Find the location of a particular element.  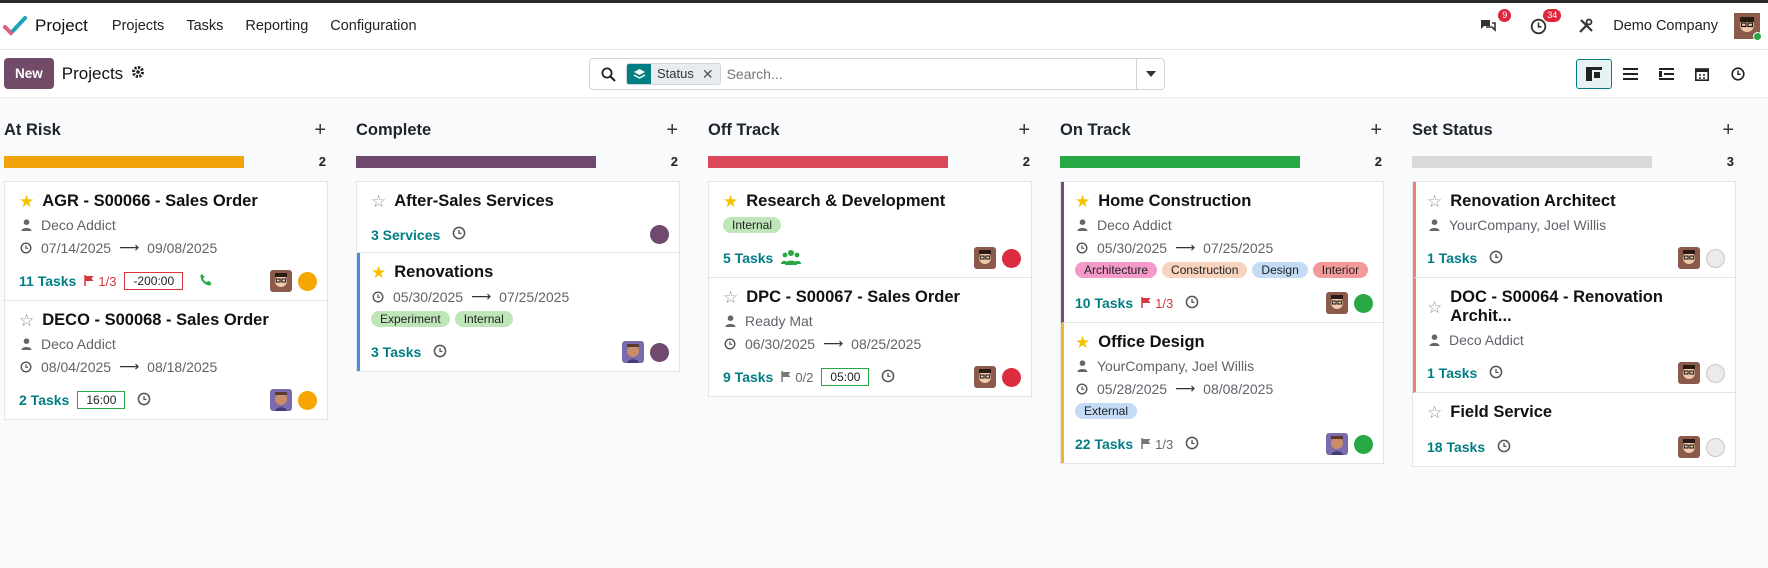

search-options-toggle is located at coordinates (1150, 74).